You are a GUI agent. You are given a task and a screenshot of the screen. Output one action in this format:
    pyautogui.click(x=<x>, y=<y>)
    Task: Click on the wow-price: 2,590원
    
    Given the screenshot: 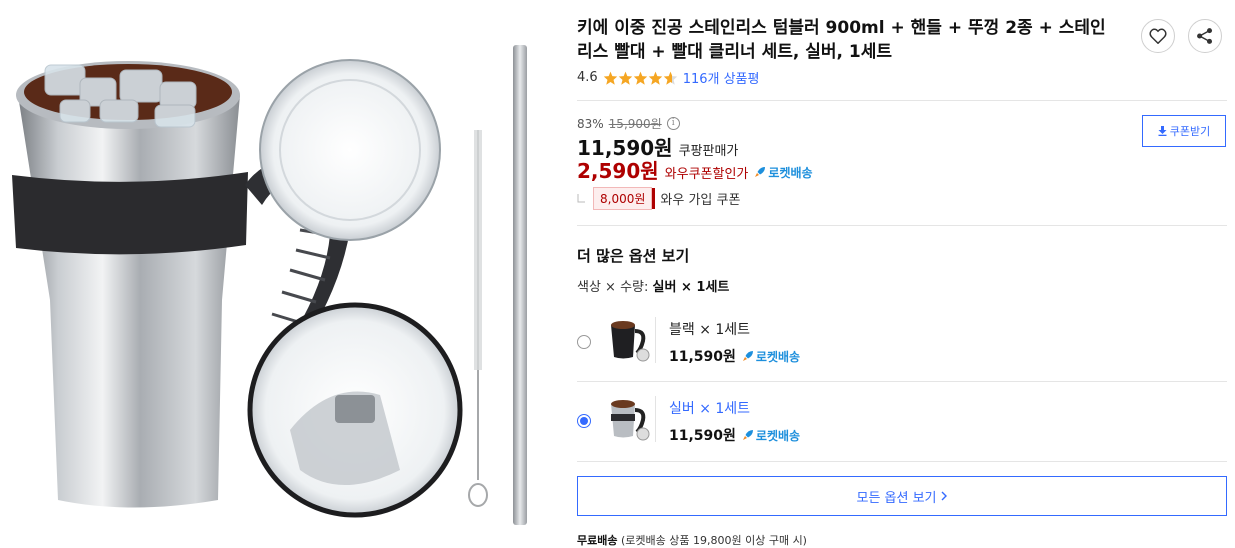 What is the action you would take?
    pyautogui.click(x=618, y=171)
    